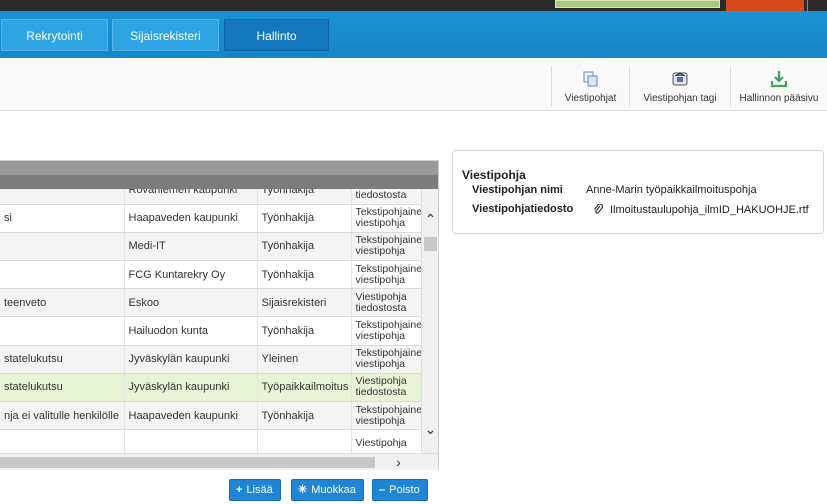 The height and width of the screenshot is (504, 827). Describe the element at coordinates (191, 247) in the screenshot. I see `cell-organization: Medi-IT` at that location.